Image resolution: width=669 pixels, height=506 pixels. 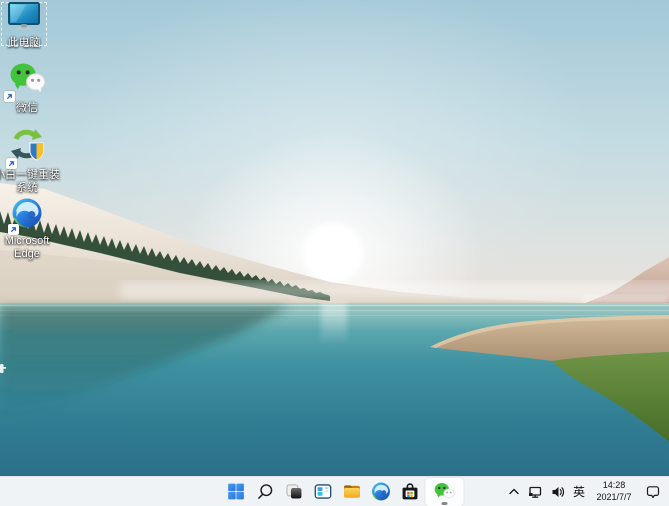 I want to click on desktop-icon-microsoft-edge: Microsoft Edge, so click(x=27, y=228).